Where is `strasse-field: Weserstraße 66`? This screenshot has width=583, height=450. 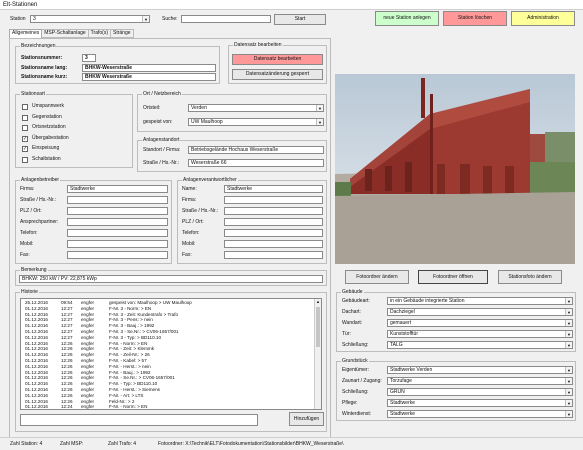 strasse-field: Weserstraße 66 is located at coordinates (256, 163).